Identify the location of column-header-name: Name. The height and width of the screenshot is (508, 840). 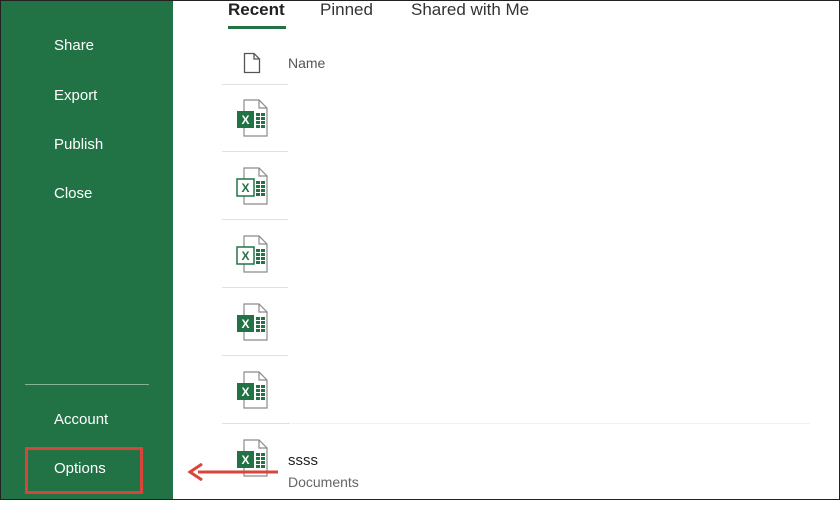
(306, 63).